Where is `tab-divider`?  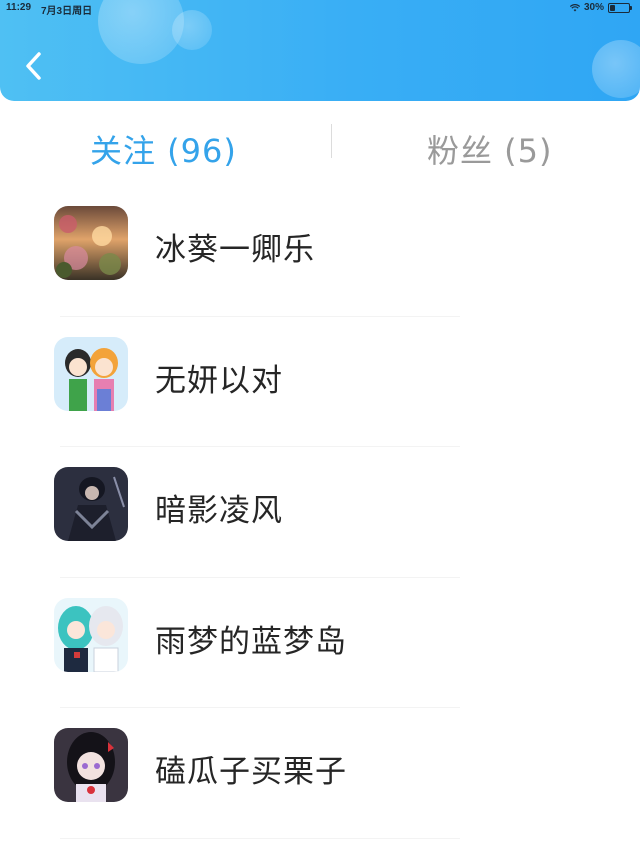 tab-divider is located at coordinates (331, 141).